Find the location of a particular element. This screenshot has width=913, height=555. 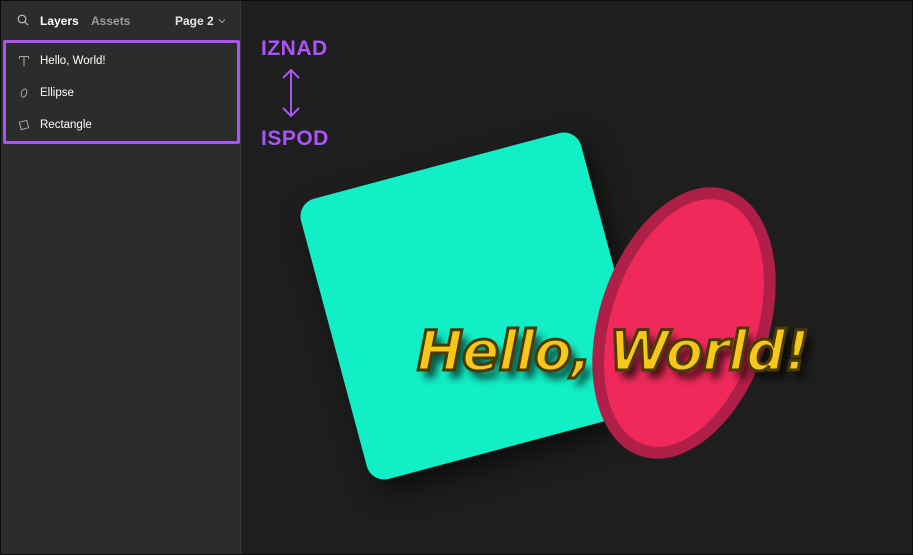

layer-label: Hello, World! is located at coordinates (73, 61).